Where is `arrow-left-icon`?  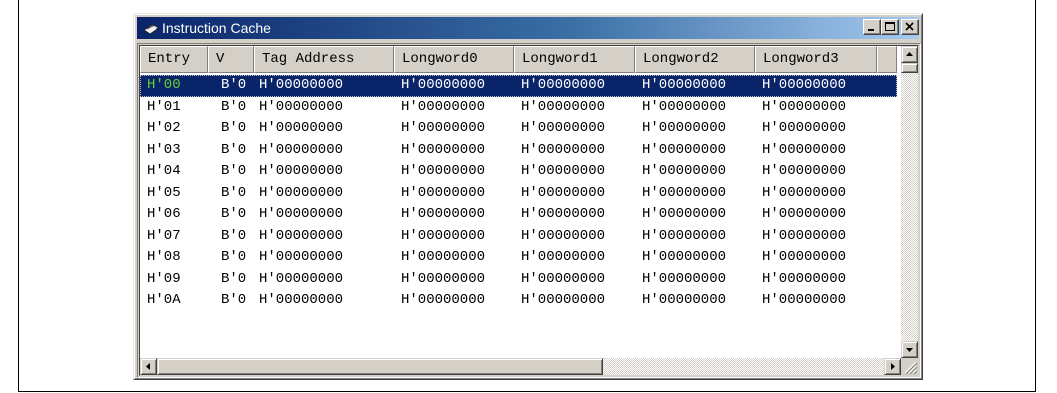
arrow-left-icon is located at coordinates (148, 366).